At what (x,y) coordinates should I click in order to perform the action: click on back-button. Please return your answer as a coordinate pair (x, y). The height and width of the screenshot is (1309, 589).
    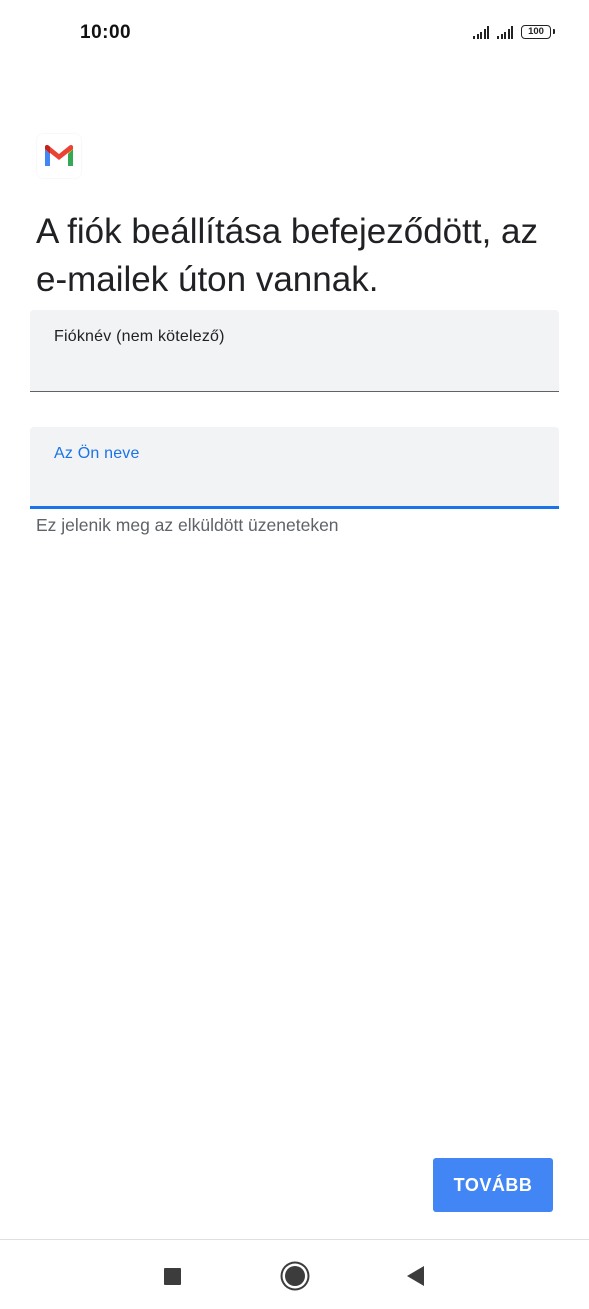
    Looking at the image, I should click on (415, 1276).